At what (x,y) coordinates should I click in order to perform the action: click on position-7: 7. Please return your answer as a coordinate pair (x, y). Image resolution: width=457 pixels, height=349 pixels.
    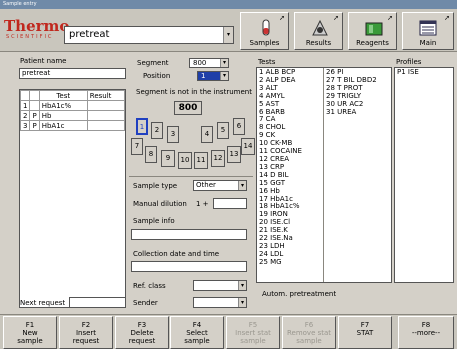
    Looking at the image, I should click on (137, 146).